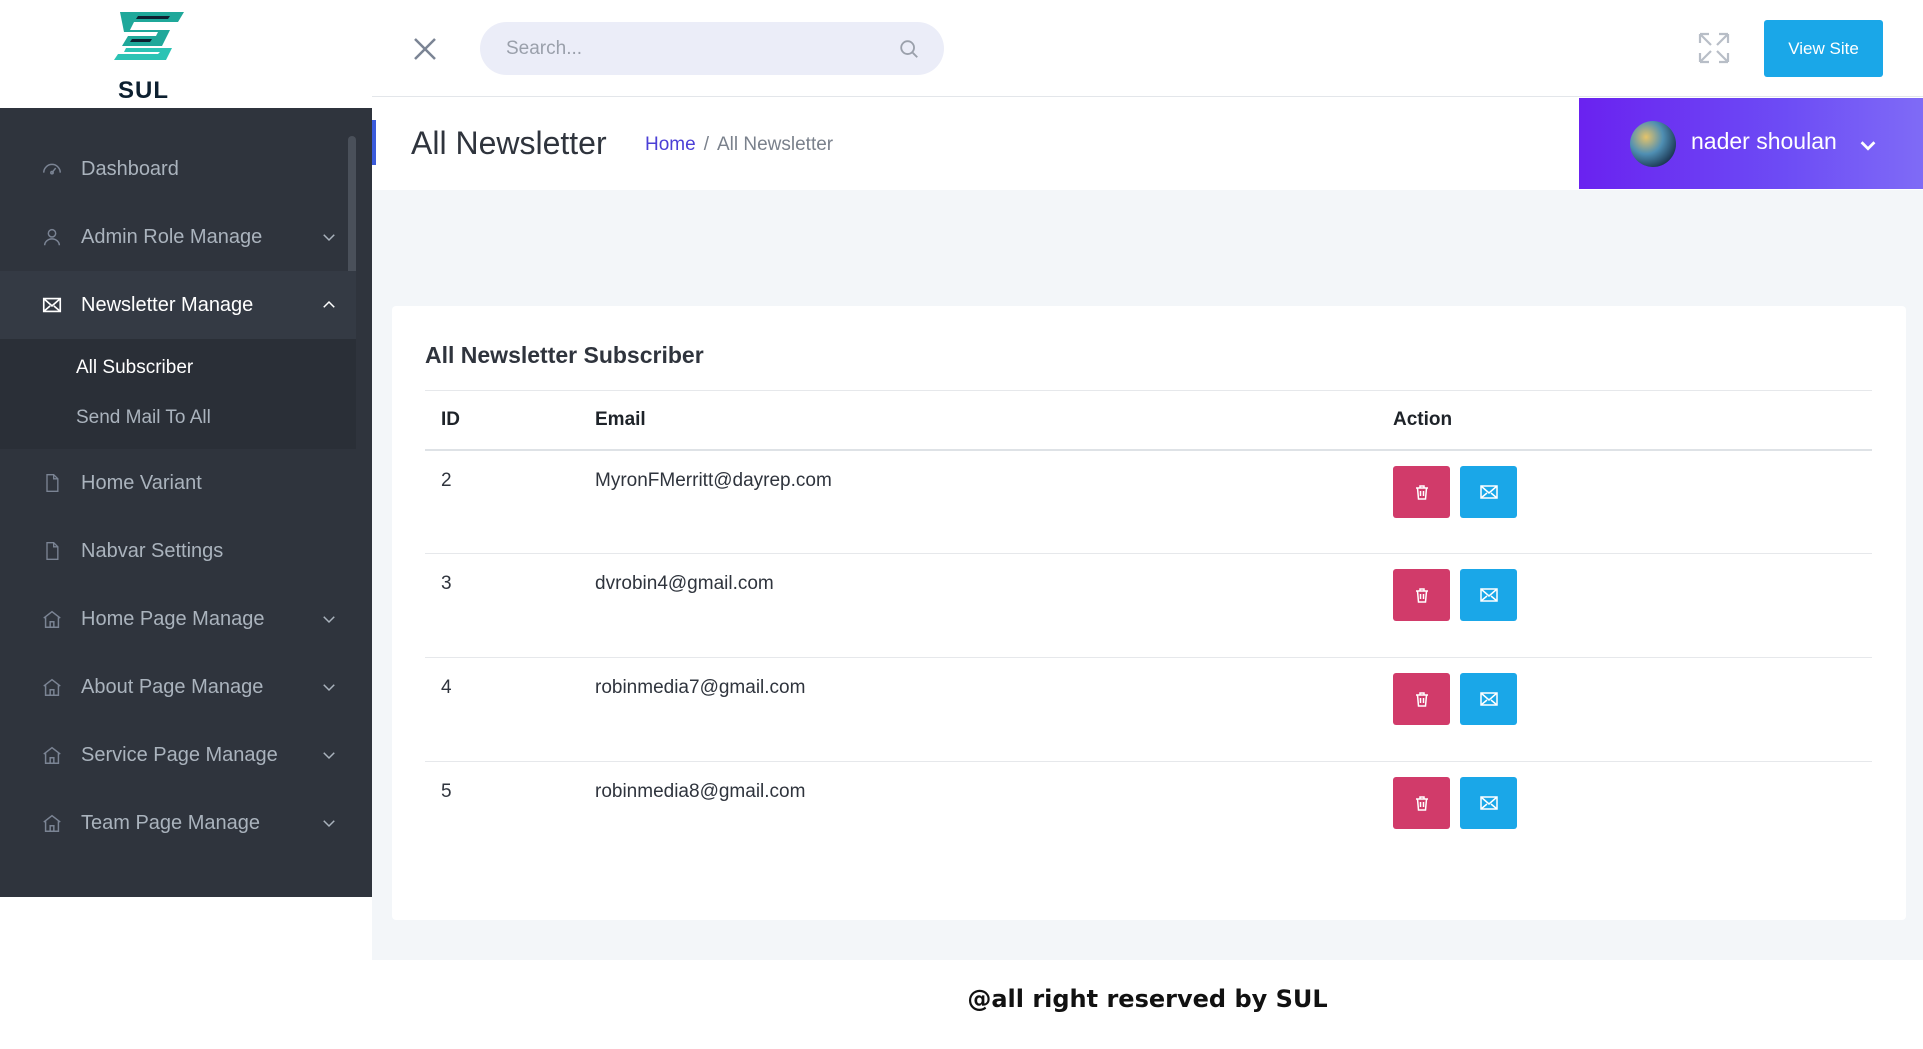 Image resolution: width=1923 pixels, height=1049 pixels. What do you see at coordinates (186, 54) in the screenshot?
I see `logo: SUL` at bounding box center [186, 54].